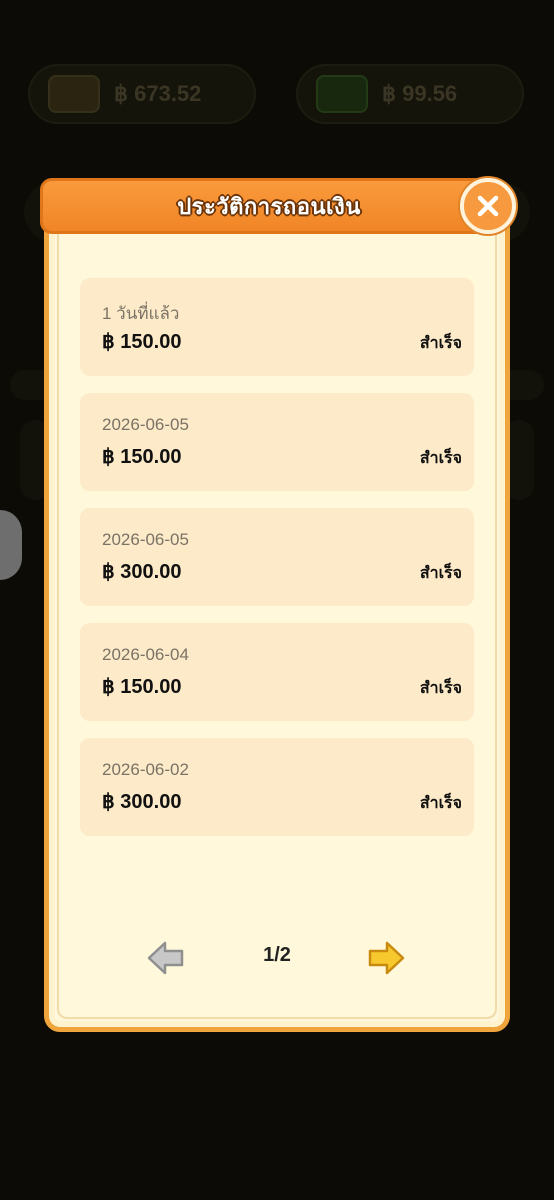  I want to click on balance-pill-wallet: ฿ 673.52, so click(142, 94).